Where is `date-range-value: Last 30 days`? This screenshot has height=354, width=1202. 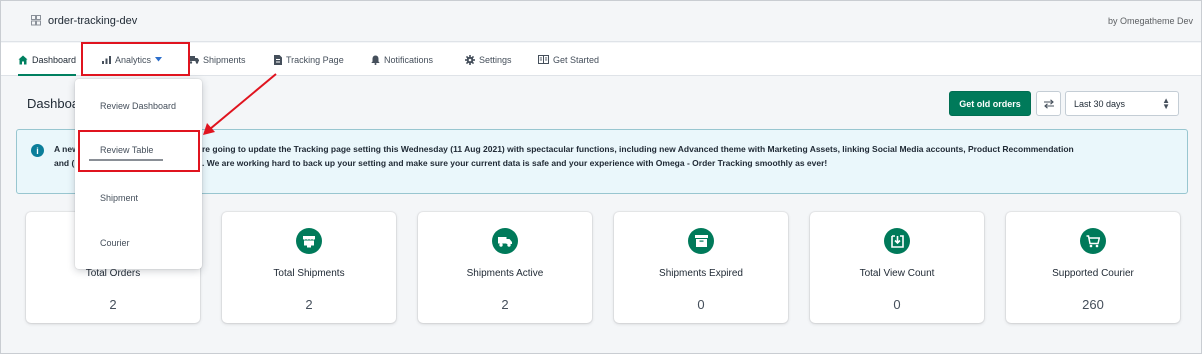 date-range-value: Last 30 days is located at coordinates (1100, 103).